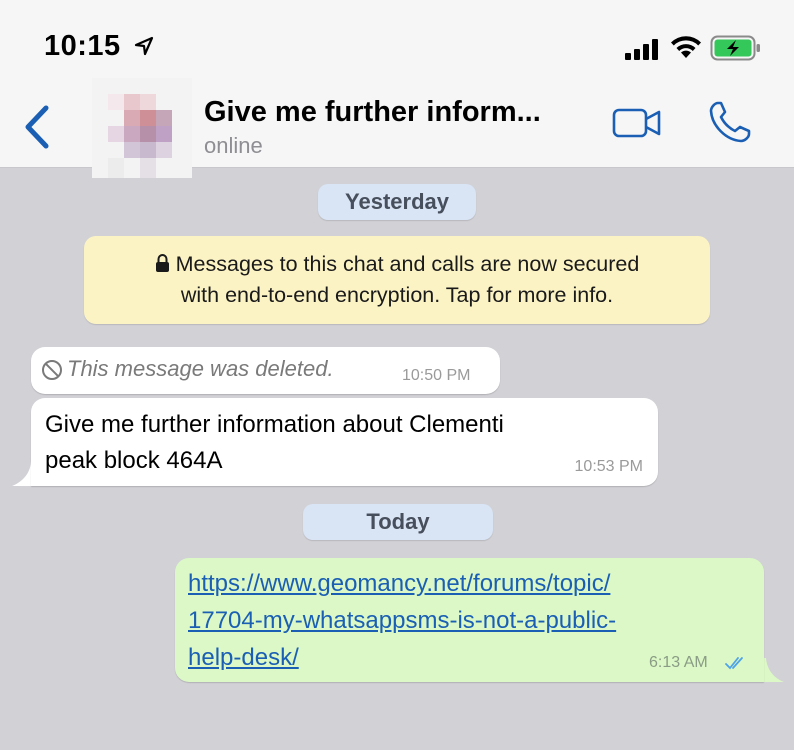 The height and width of the screenshot is (750, 794). What do you see at coordinates (402, 583) in the screenshot?
I see `message-link-line: https://www.geomancy.net/forums/topic/` at bounding box center [402, 583].